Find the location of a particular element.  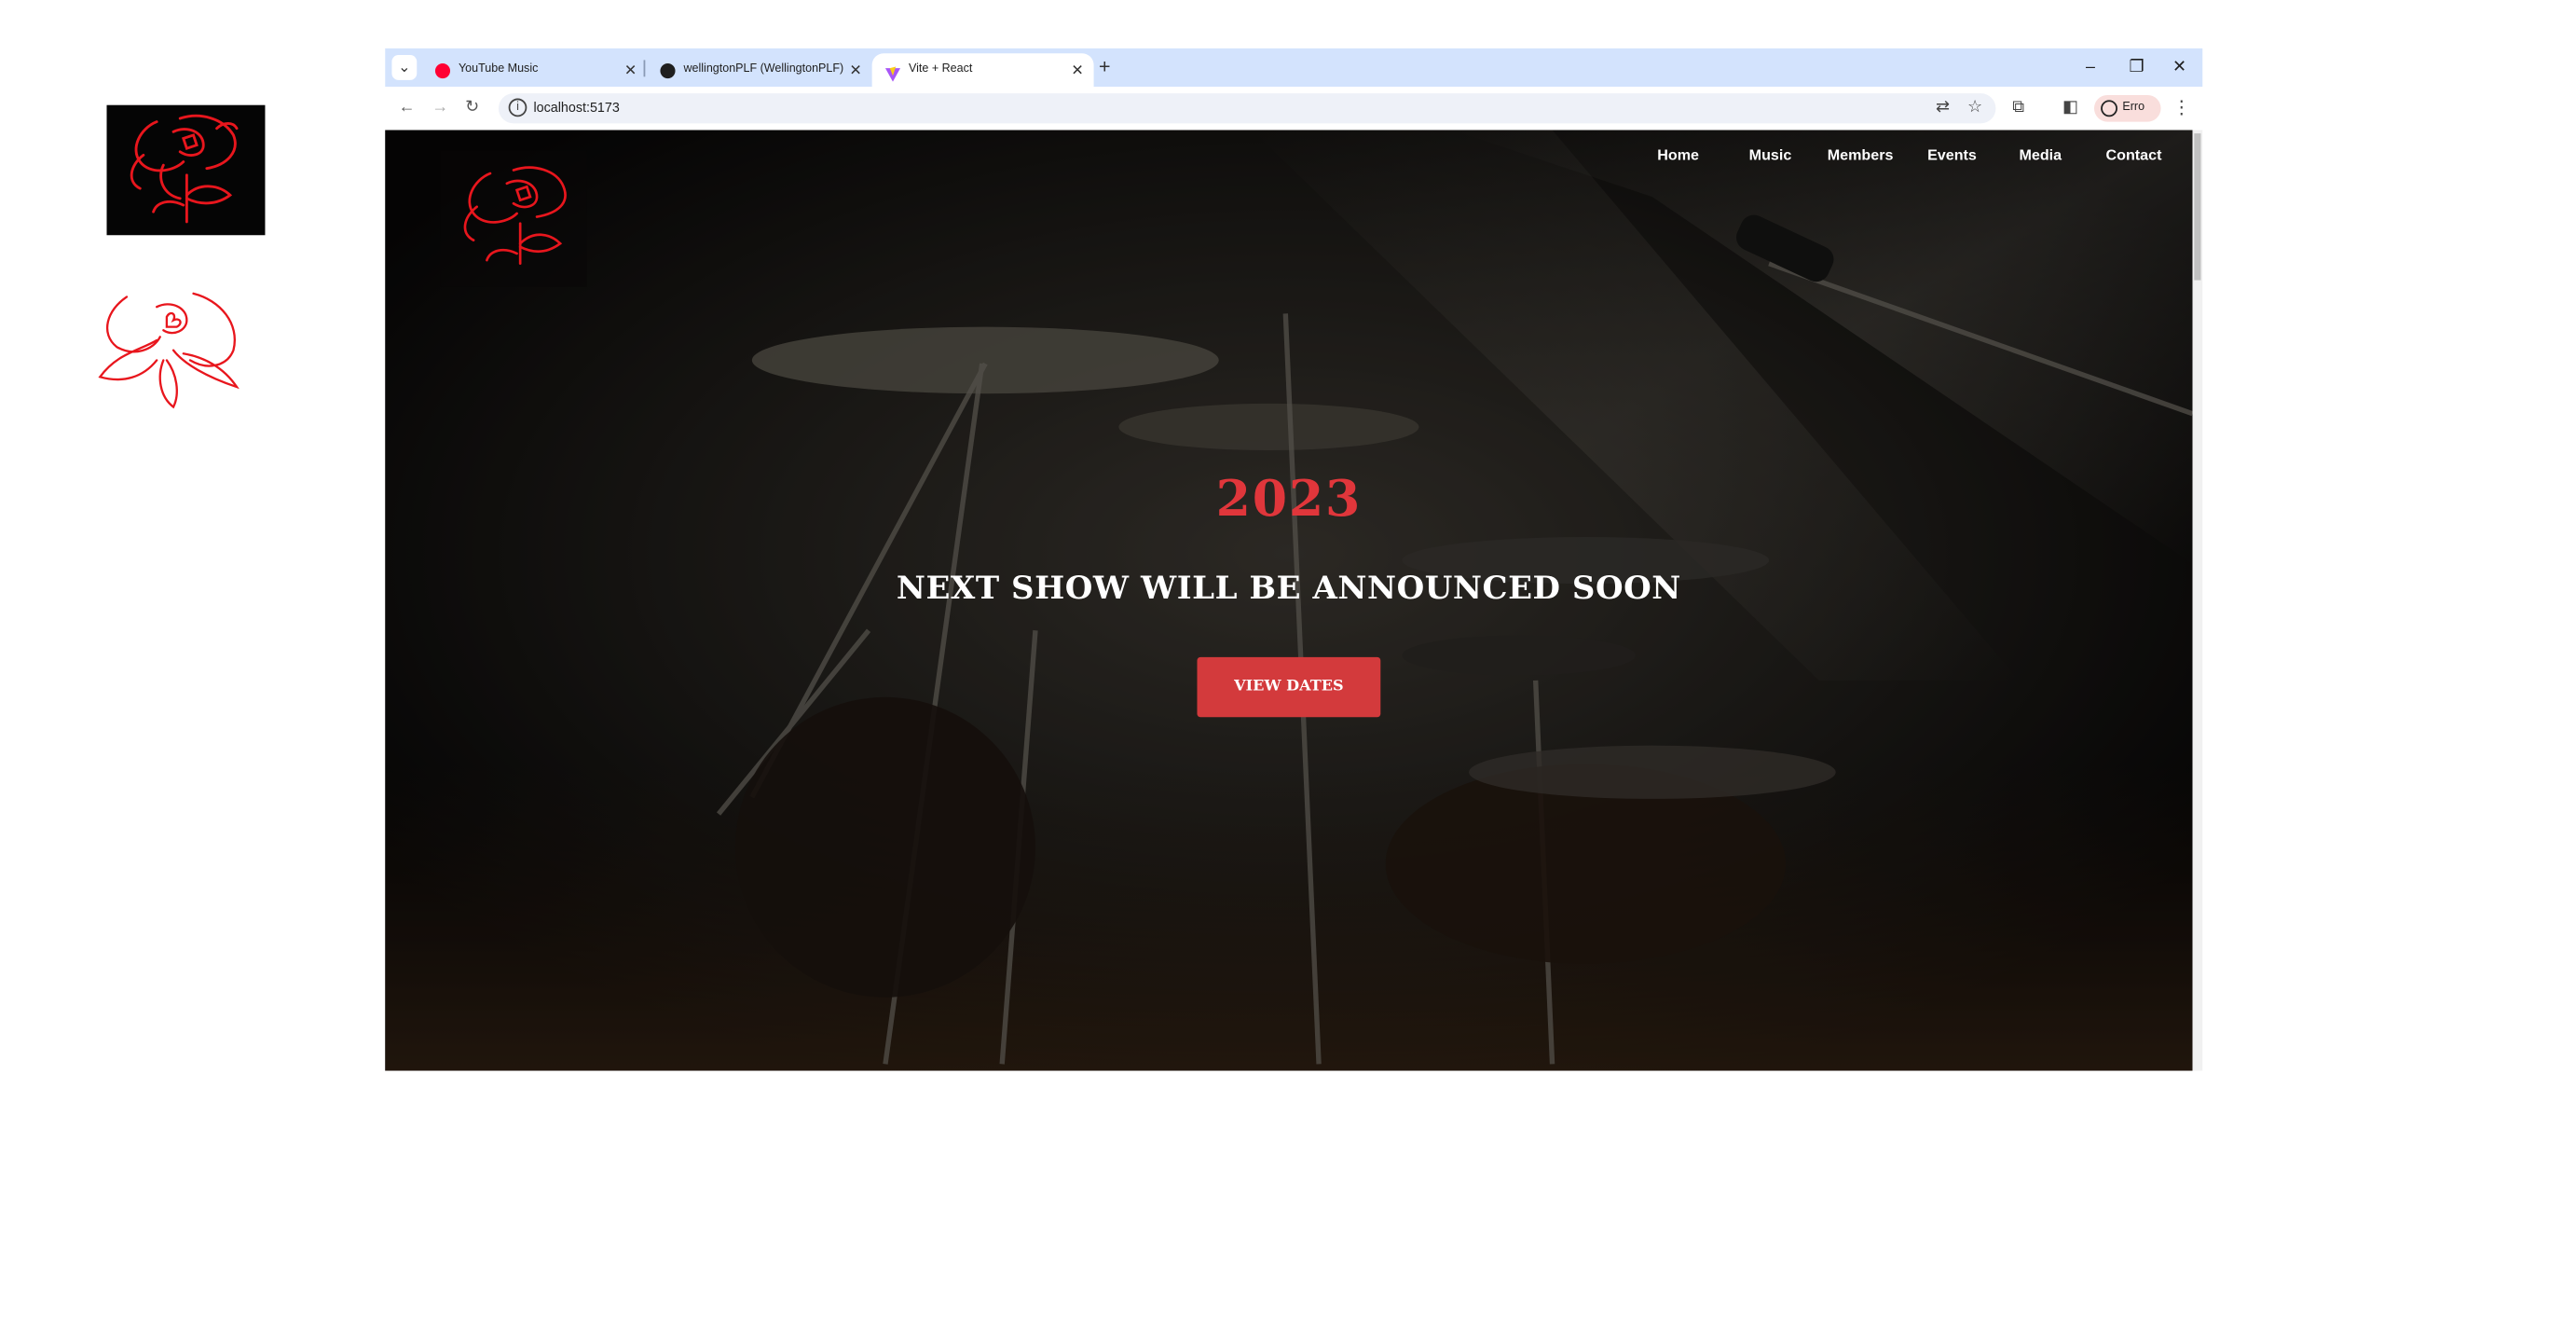

rose-logo-image-outline is located at coordinates (167, 350).